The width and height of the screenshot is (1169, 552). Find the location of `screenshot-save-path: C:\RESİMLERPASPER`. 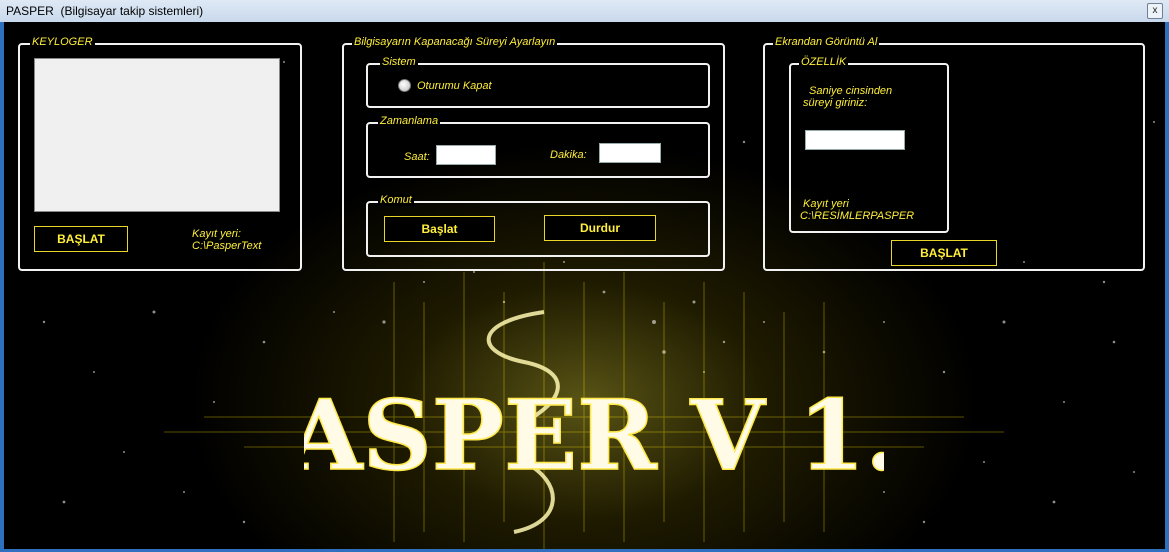

screenshot-save-path: C:\RESİMLERPASPER is located at coordinates (857, 216).